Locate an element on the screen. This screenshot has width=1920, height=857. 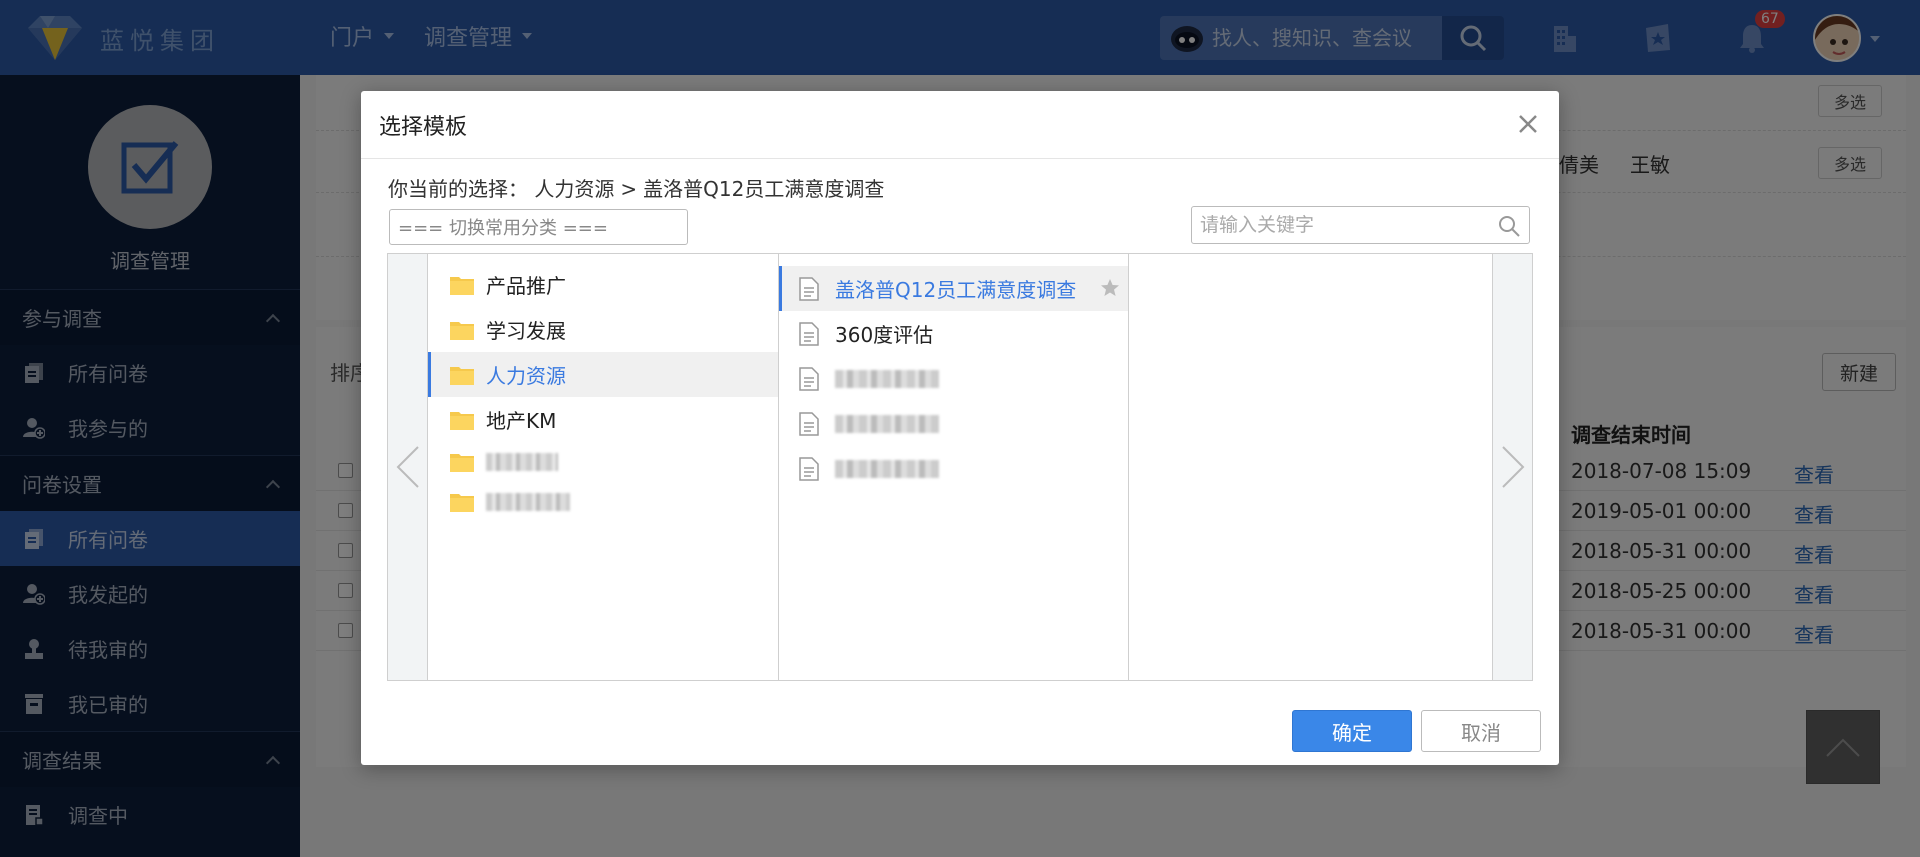
scroll-left-button is located at coordinates (408, 467).